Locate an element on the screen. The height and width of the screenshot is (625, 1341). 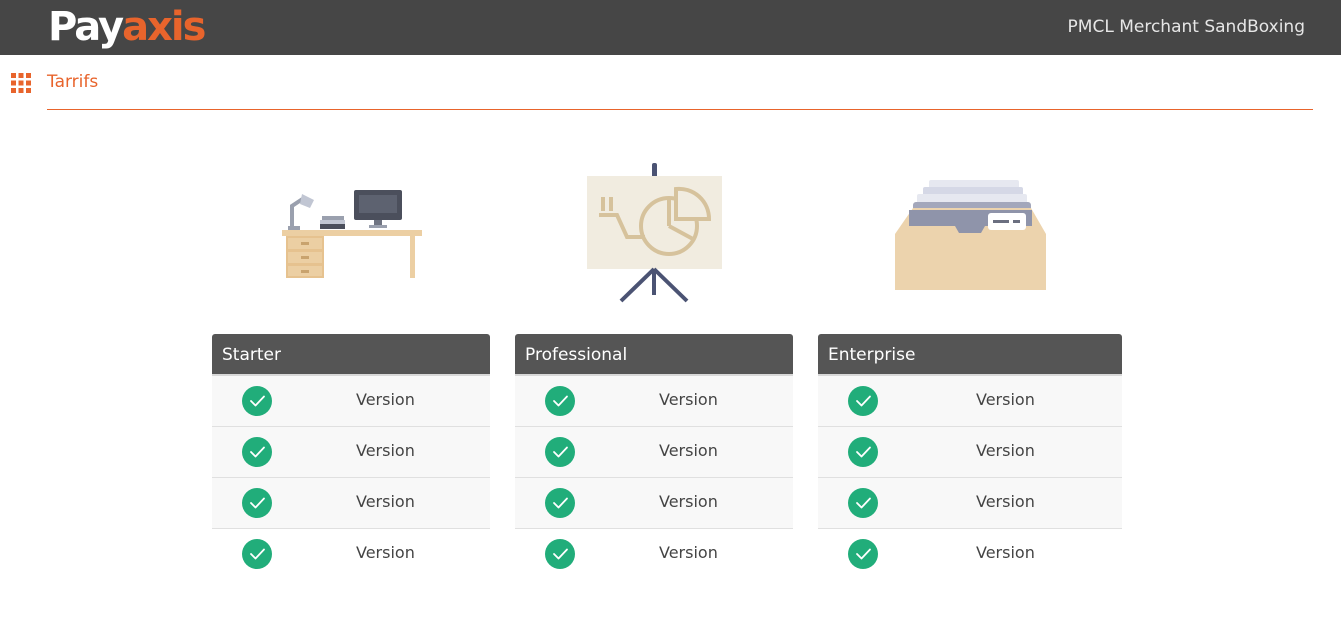
presentation-board-icon is located at coordinates (655, 236).